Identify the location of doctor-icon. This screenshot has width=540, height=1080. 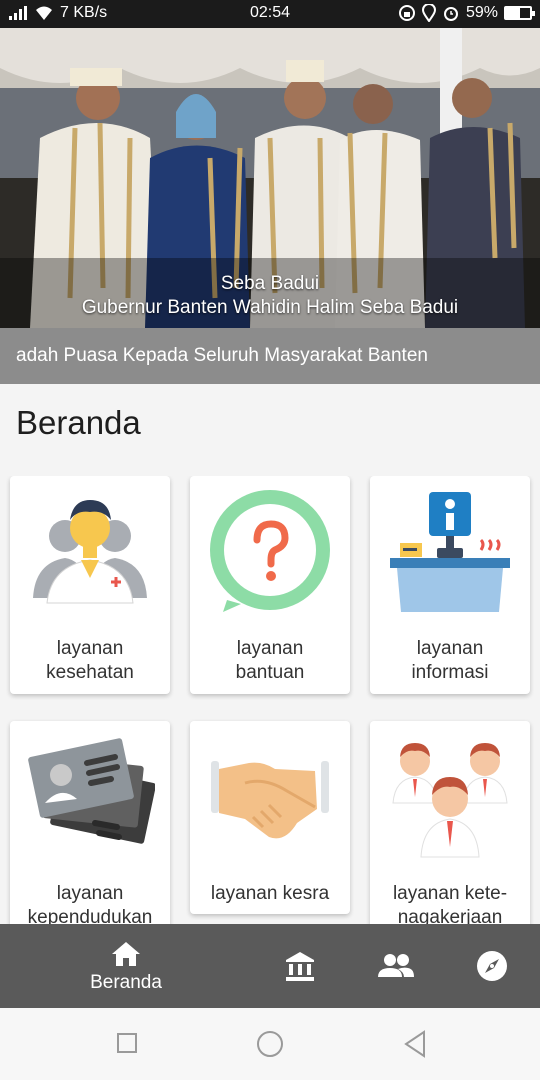
(90, 552).